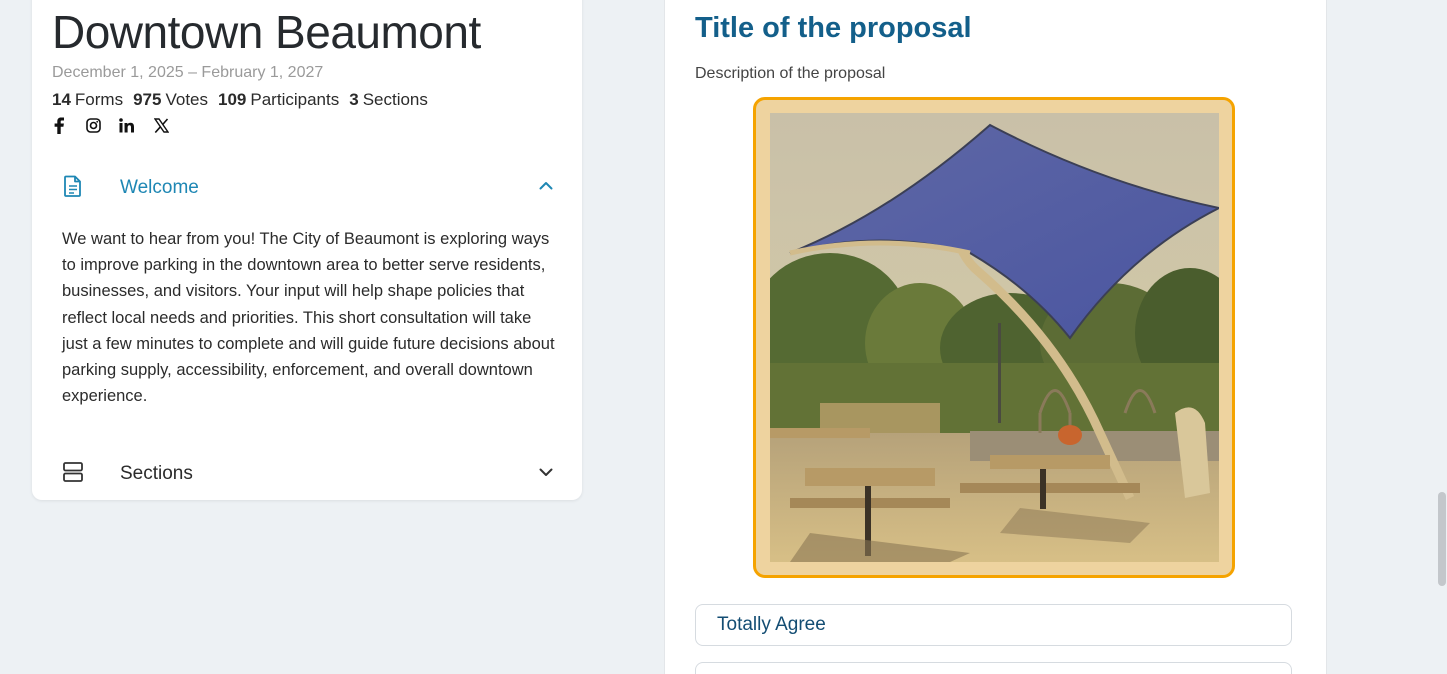  I want to click on instagram-icon, so click(93, 125).